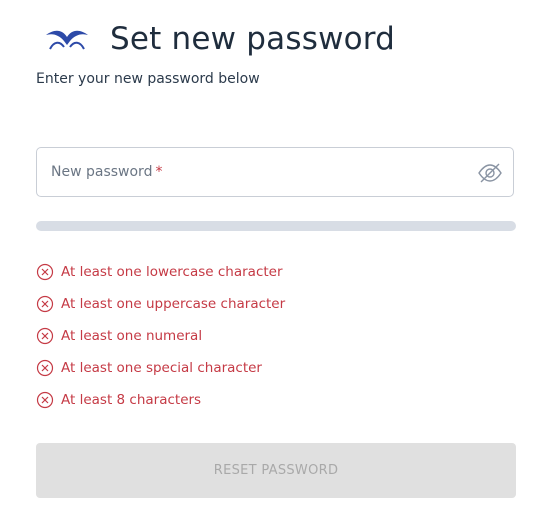  What do you see at coordinates (131, 400) in the screenshot?
I see `requirement-label: At least 8 characters` at bounding box center [131, 400].